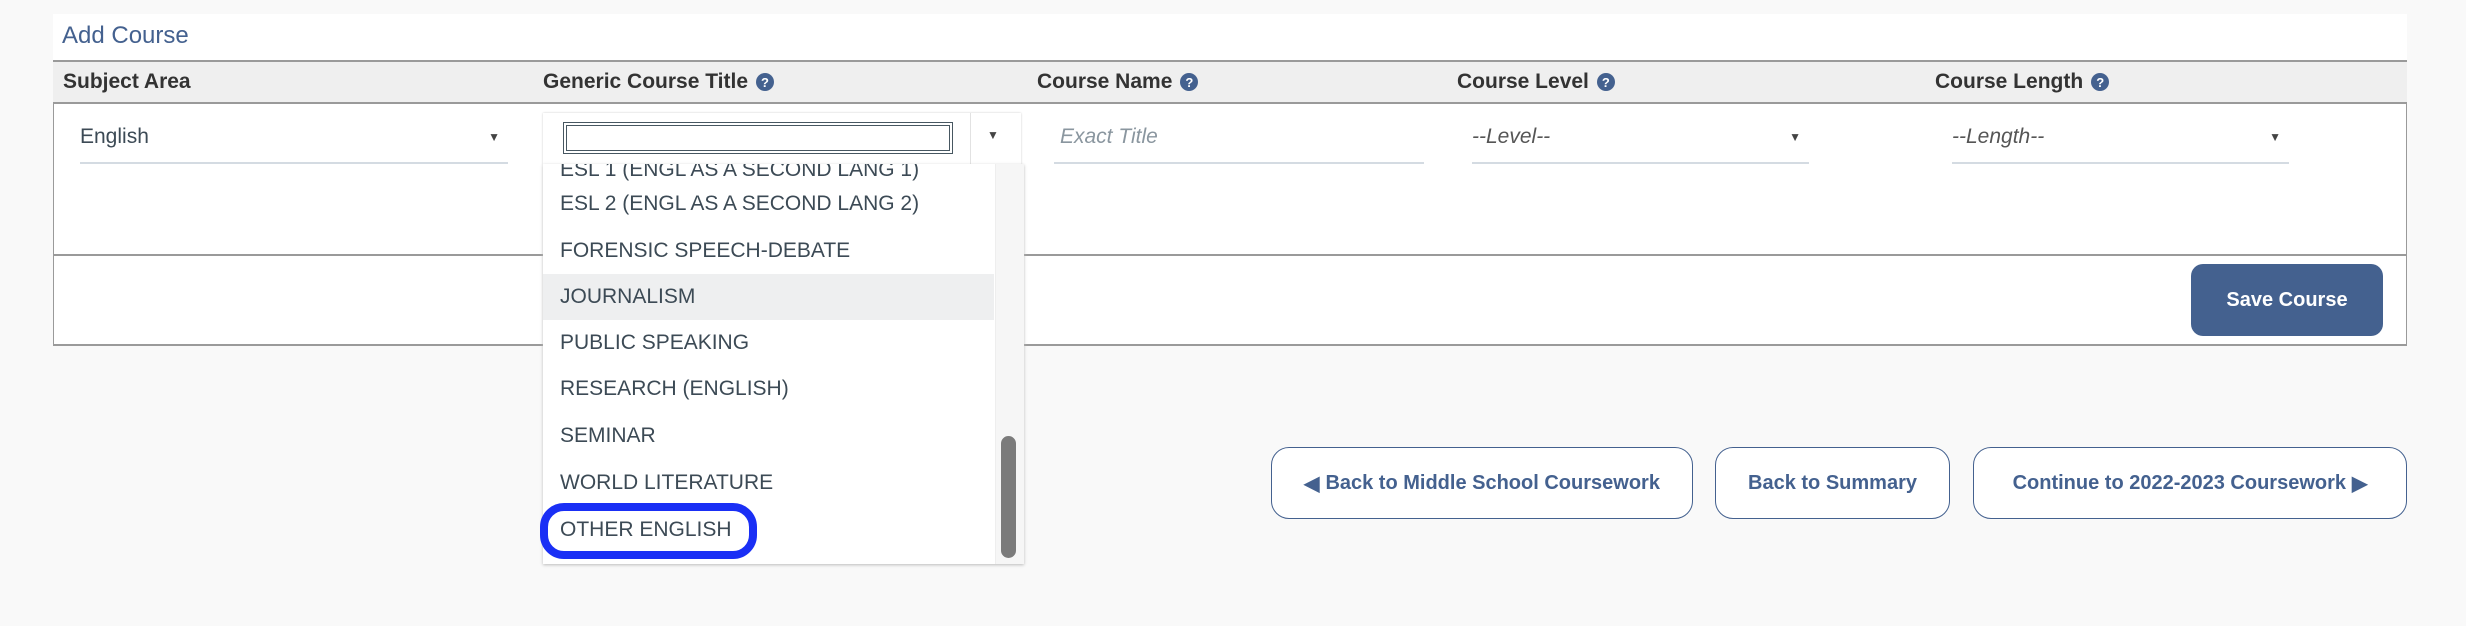  I want to click on header-label: Subject Area, so click(127, 81).